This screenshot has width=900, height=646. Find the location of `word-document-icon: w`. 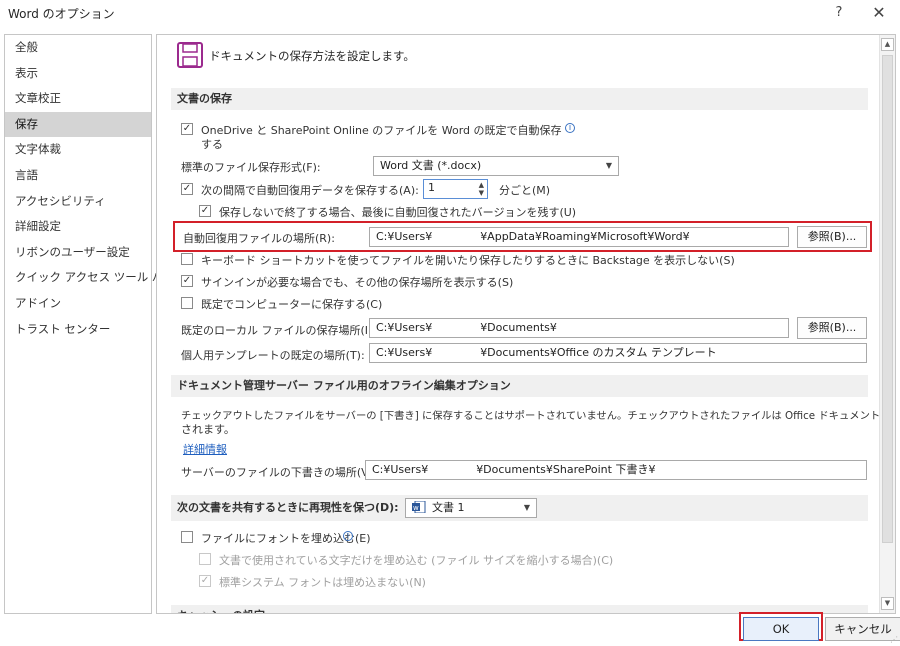

word-document-icon: w is located at coordinates (419, 507).